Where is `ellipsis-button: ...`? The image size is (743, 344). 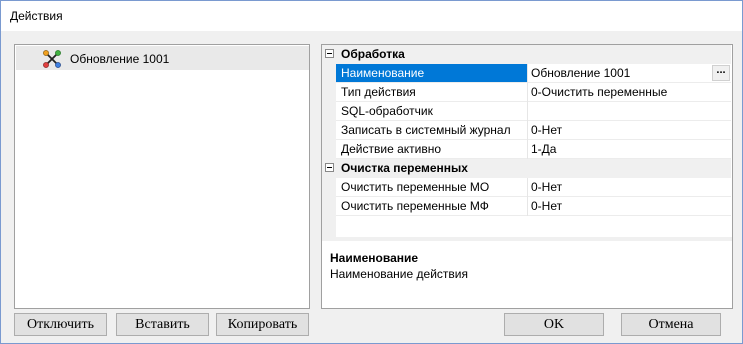 ellipsis-button: ... is located at coordinates (721, 73).